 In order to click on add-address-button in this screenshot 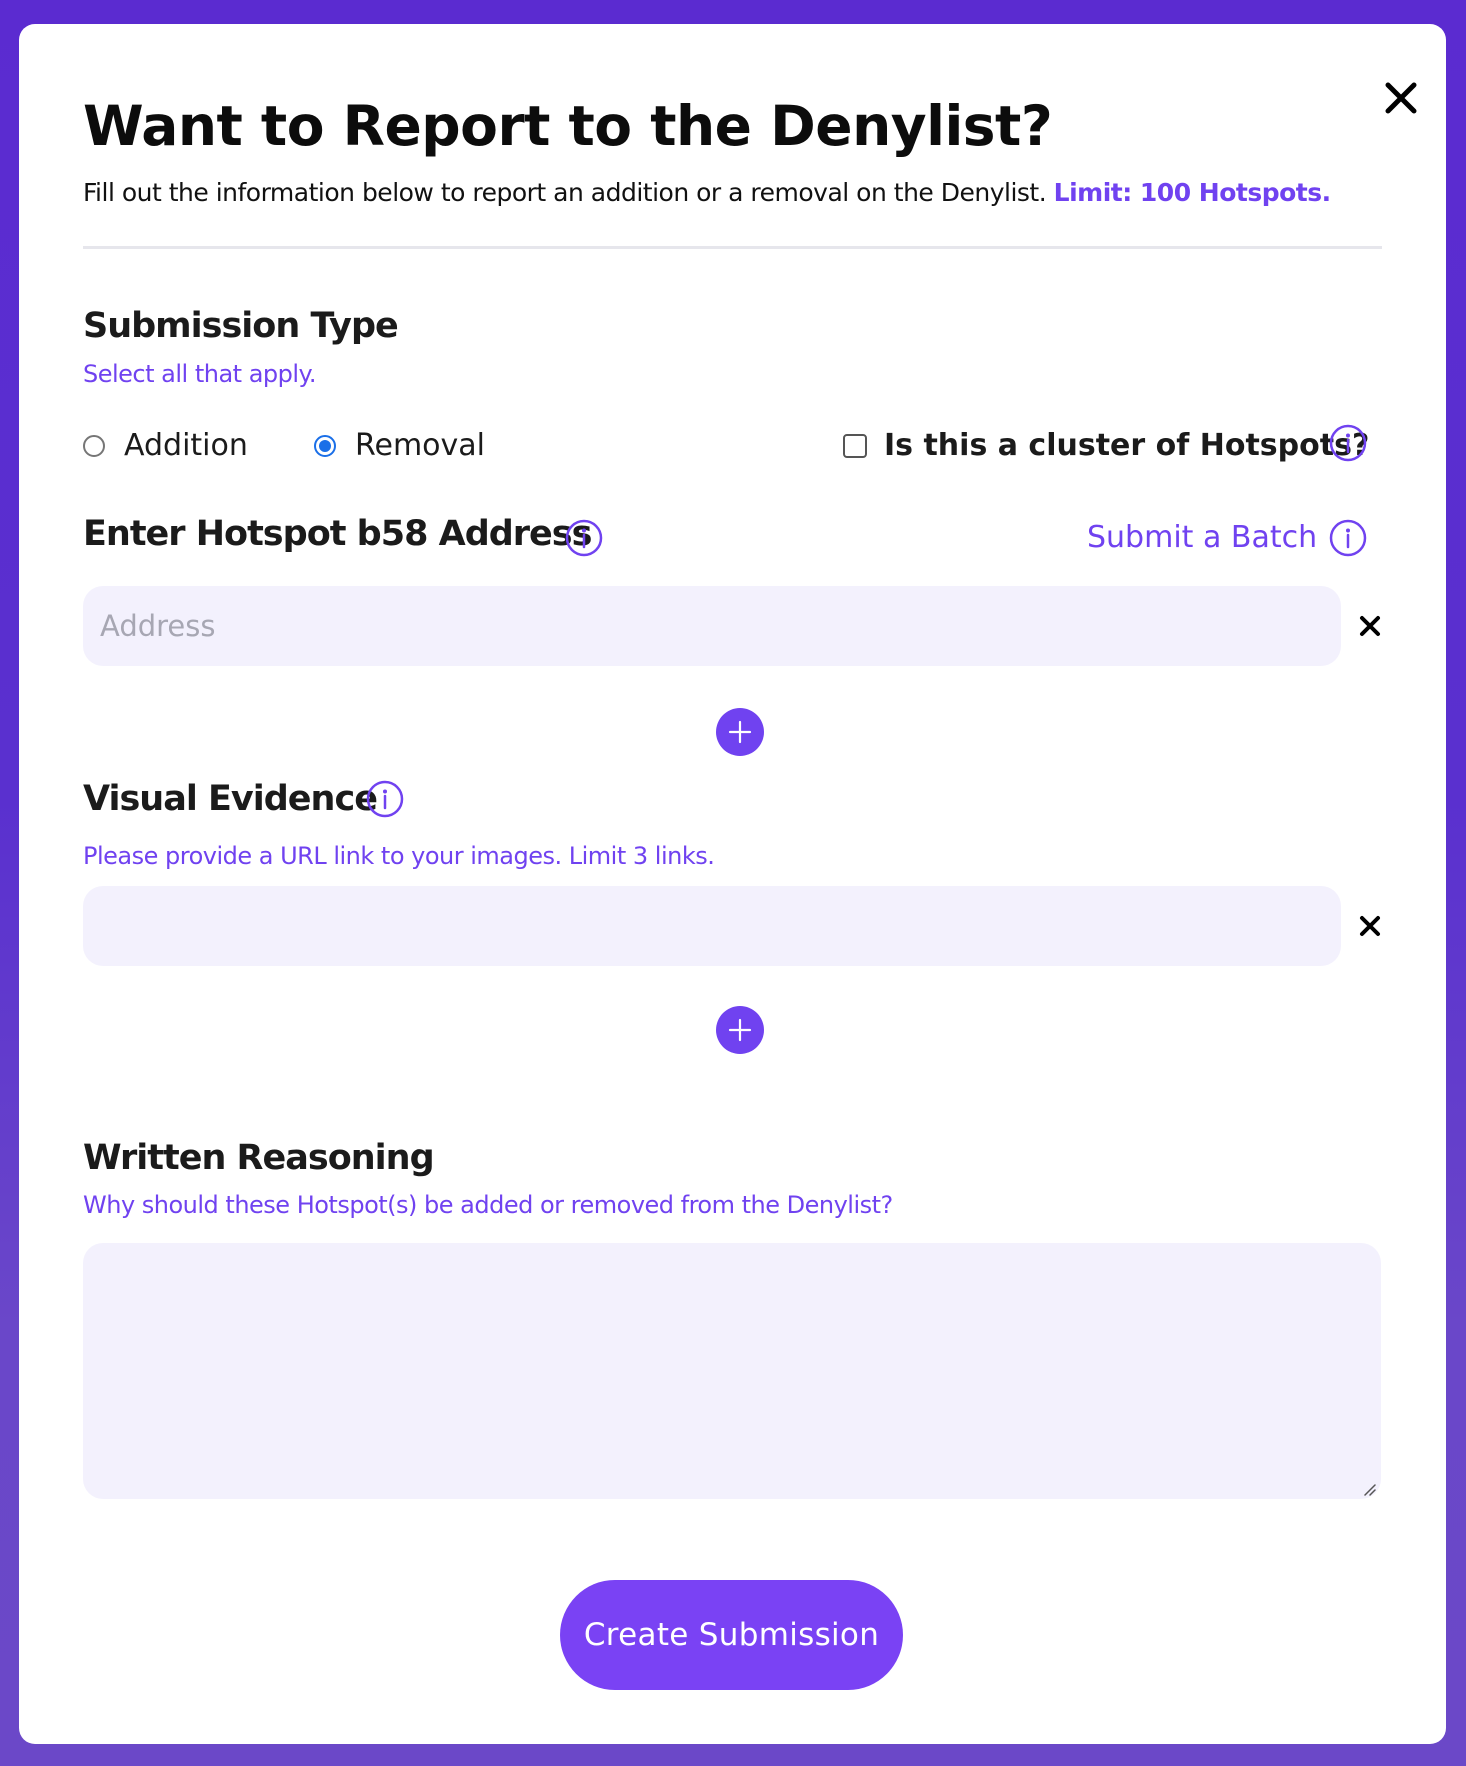, I will do `click(740, 732)`.